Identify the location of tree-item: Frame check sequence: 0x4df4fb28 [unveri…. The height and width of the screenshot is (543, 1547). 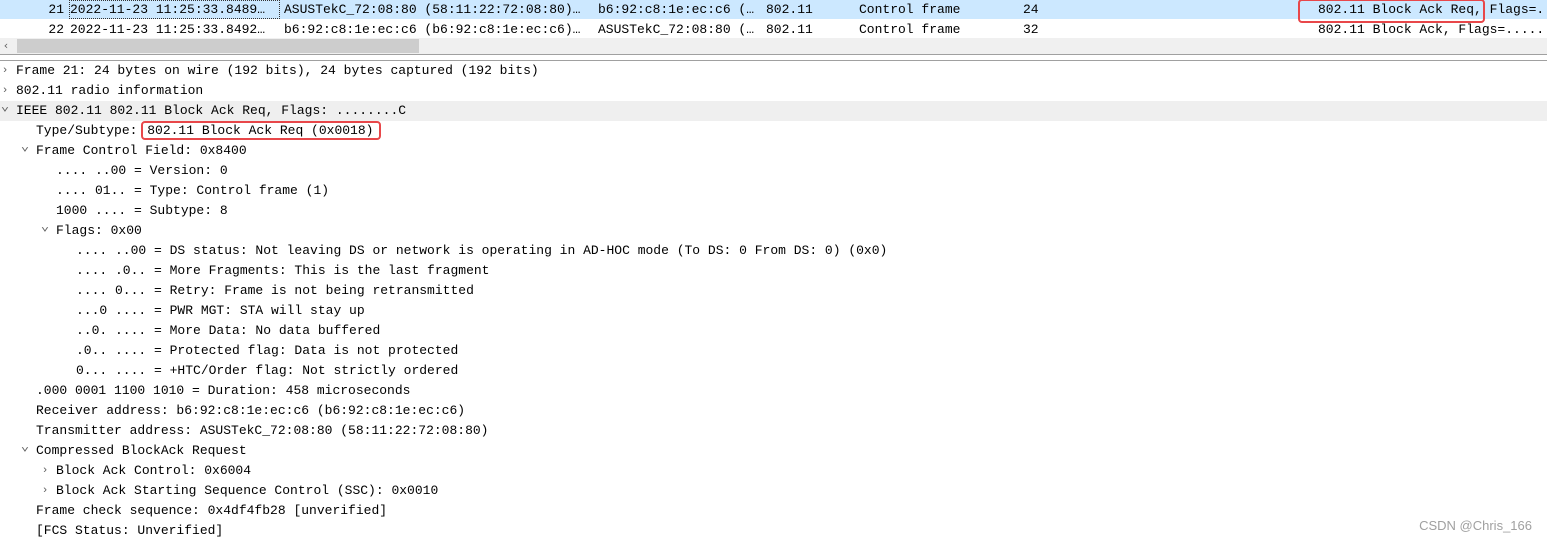
(773, 511).